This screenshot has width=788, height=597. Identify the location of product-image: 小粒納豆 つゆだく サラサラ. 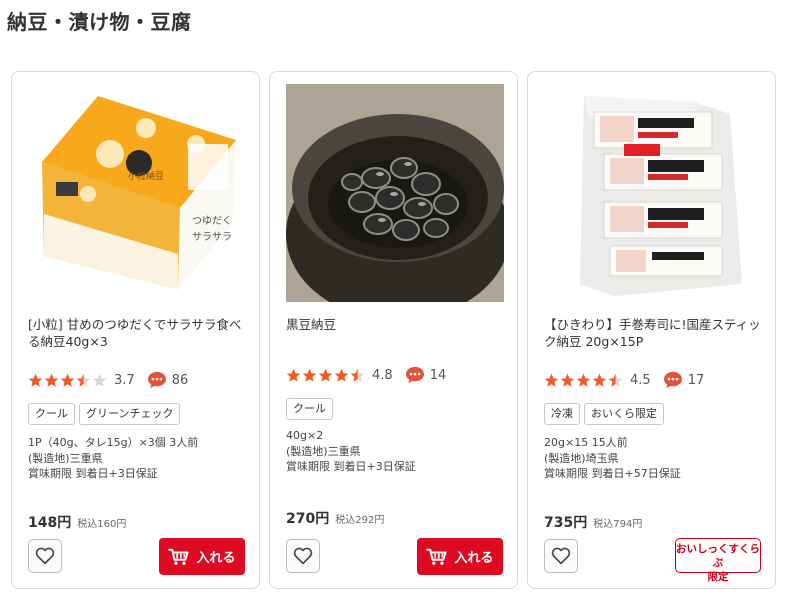
(137, 193).